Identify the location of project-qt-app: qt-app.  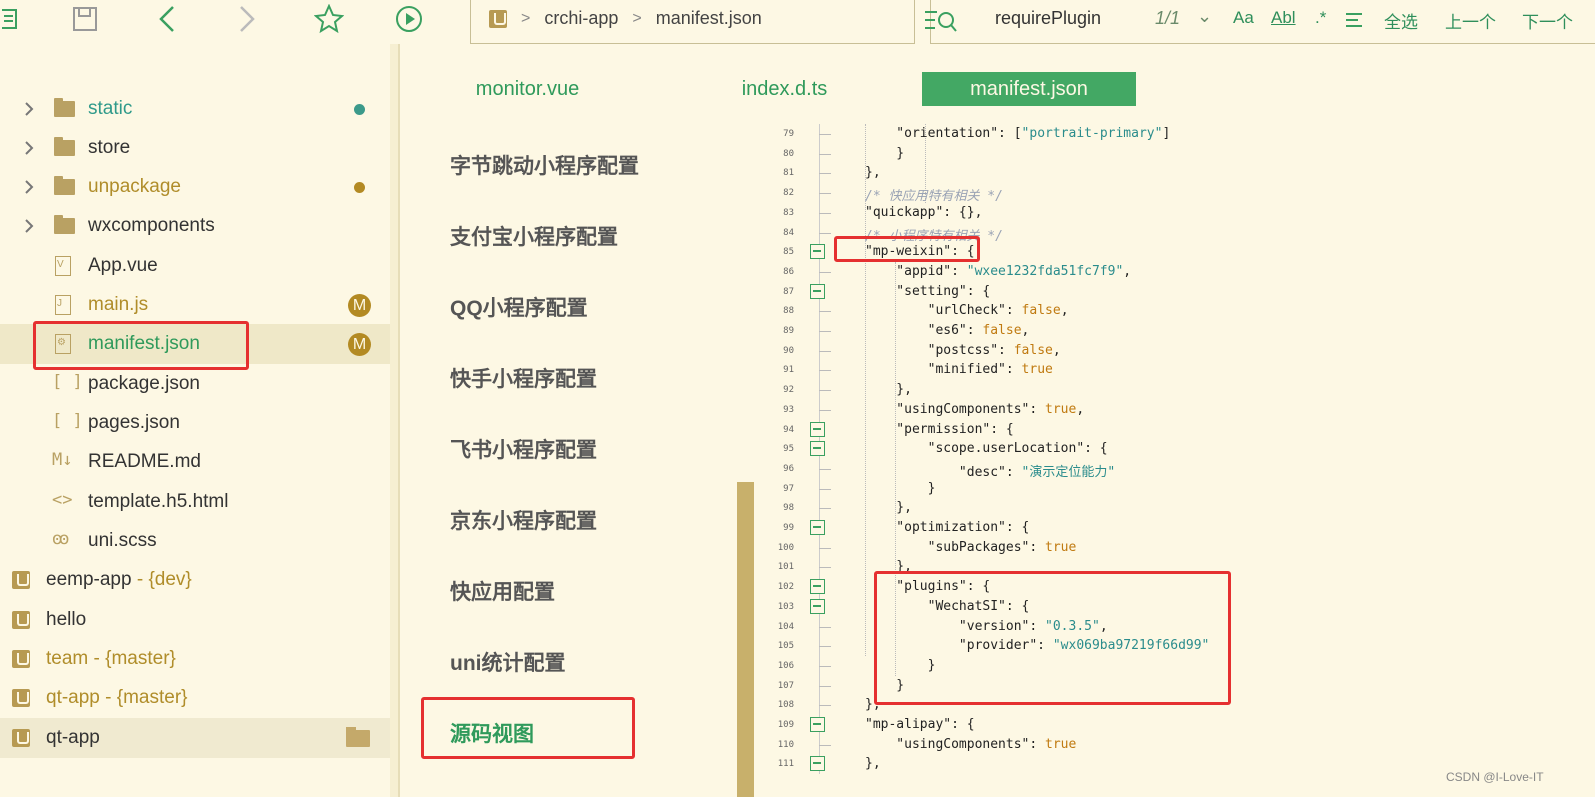
(195, 738).